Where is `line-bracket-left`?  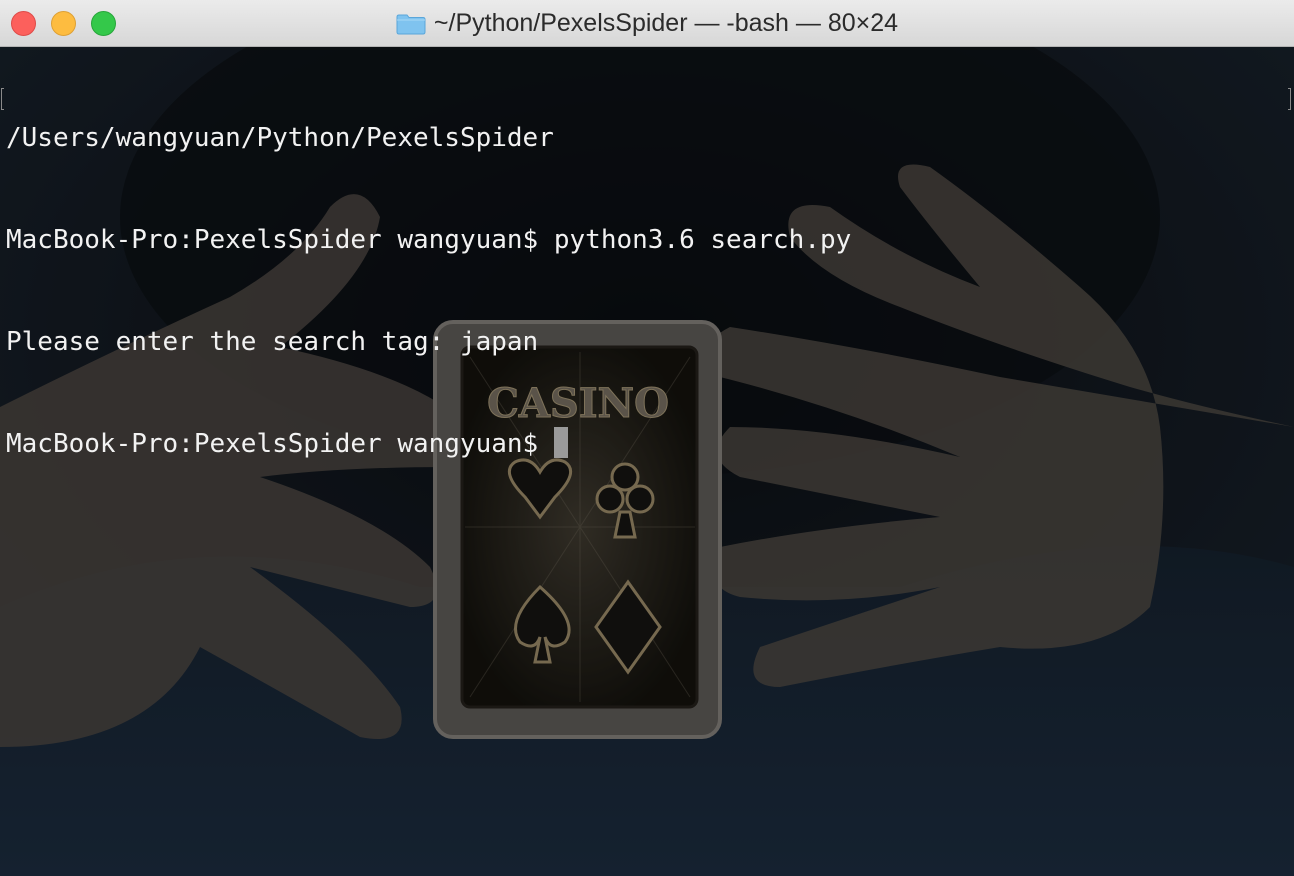
line-bracket-left is located at coordinates (2, 99).